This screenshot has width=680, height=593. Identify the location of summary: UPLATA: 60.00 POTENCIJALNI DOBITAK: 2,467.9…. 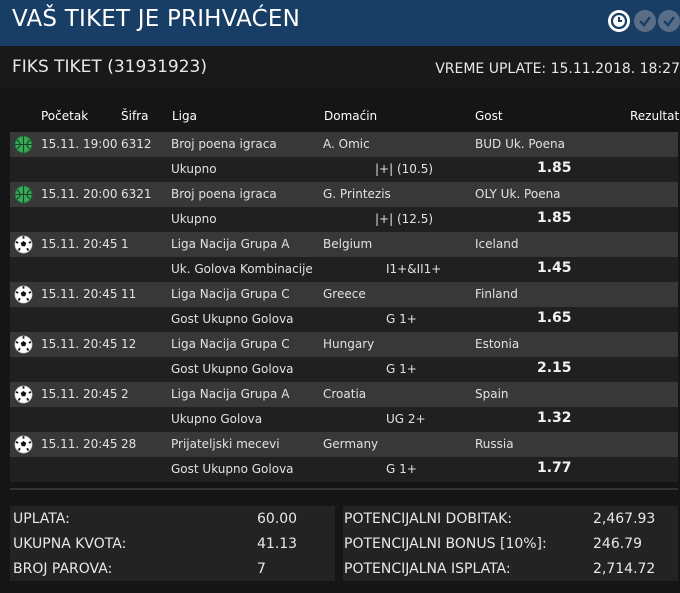
(344, 543).